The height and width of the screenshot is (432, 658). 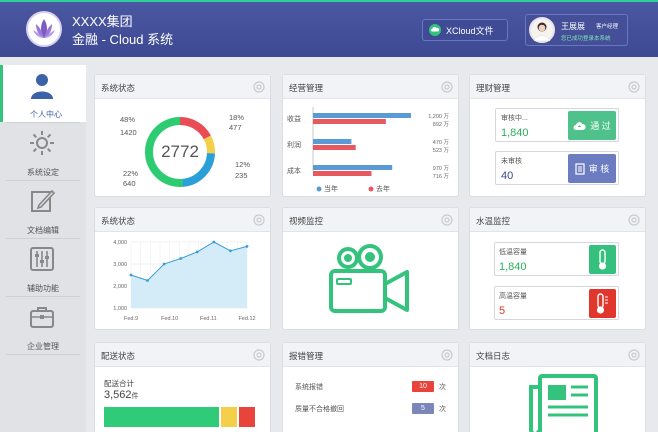 I want to click on delivery-bar-yellow, so click(x=229, y=417).